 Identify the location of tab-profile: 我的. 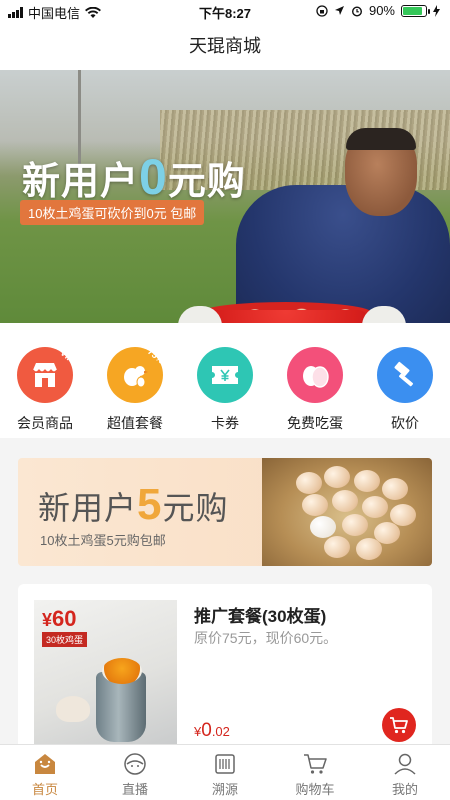
(405, 772).